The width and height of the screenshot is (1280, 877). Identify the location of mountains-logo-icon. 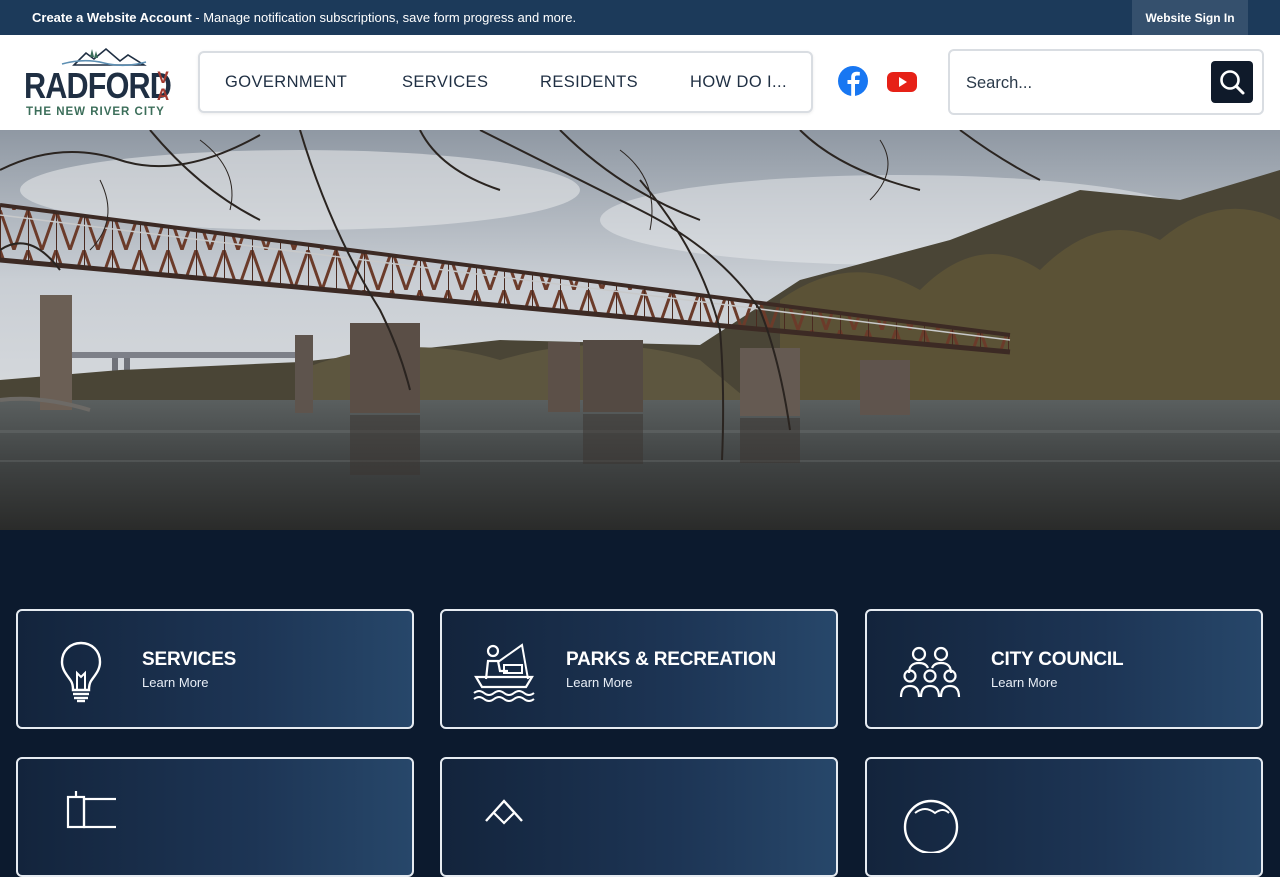
(104, 57).